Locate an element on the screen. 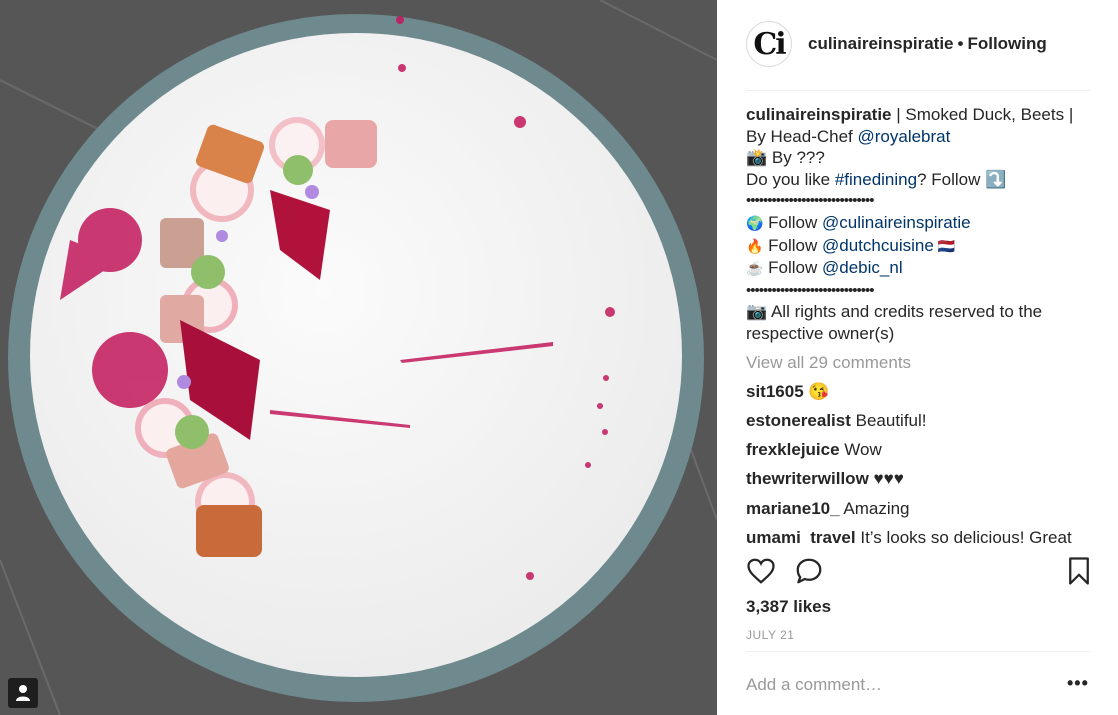 The width and height of the screenshot is (1118, 715). follow-link-culinaireinspiratie: @culinaireinspiratie is located at coordinates (896, 222).